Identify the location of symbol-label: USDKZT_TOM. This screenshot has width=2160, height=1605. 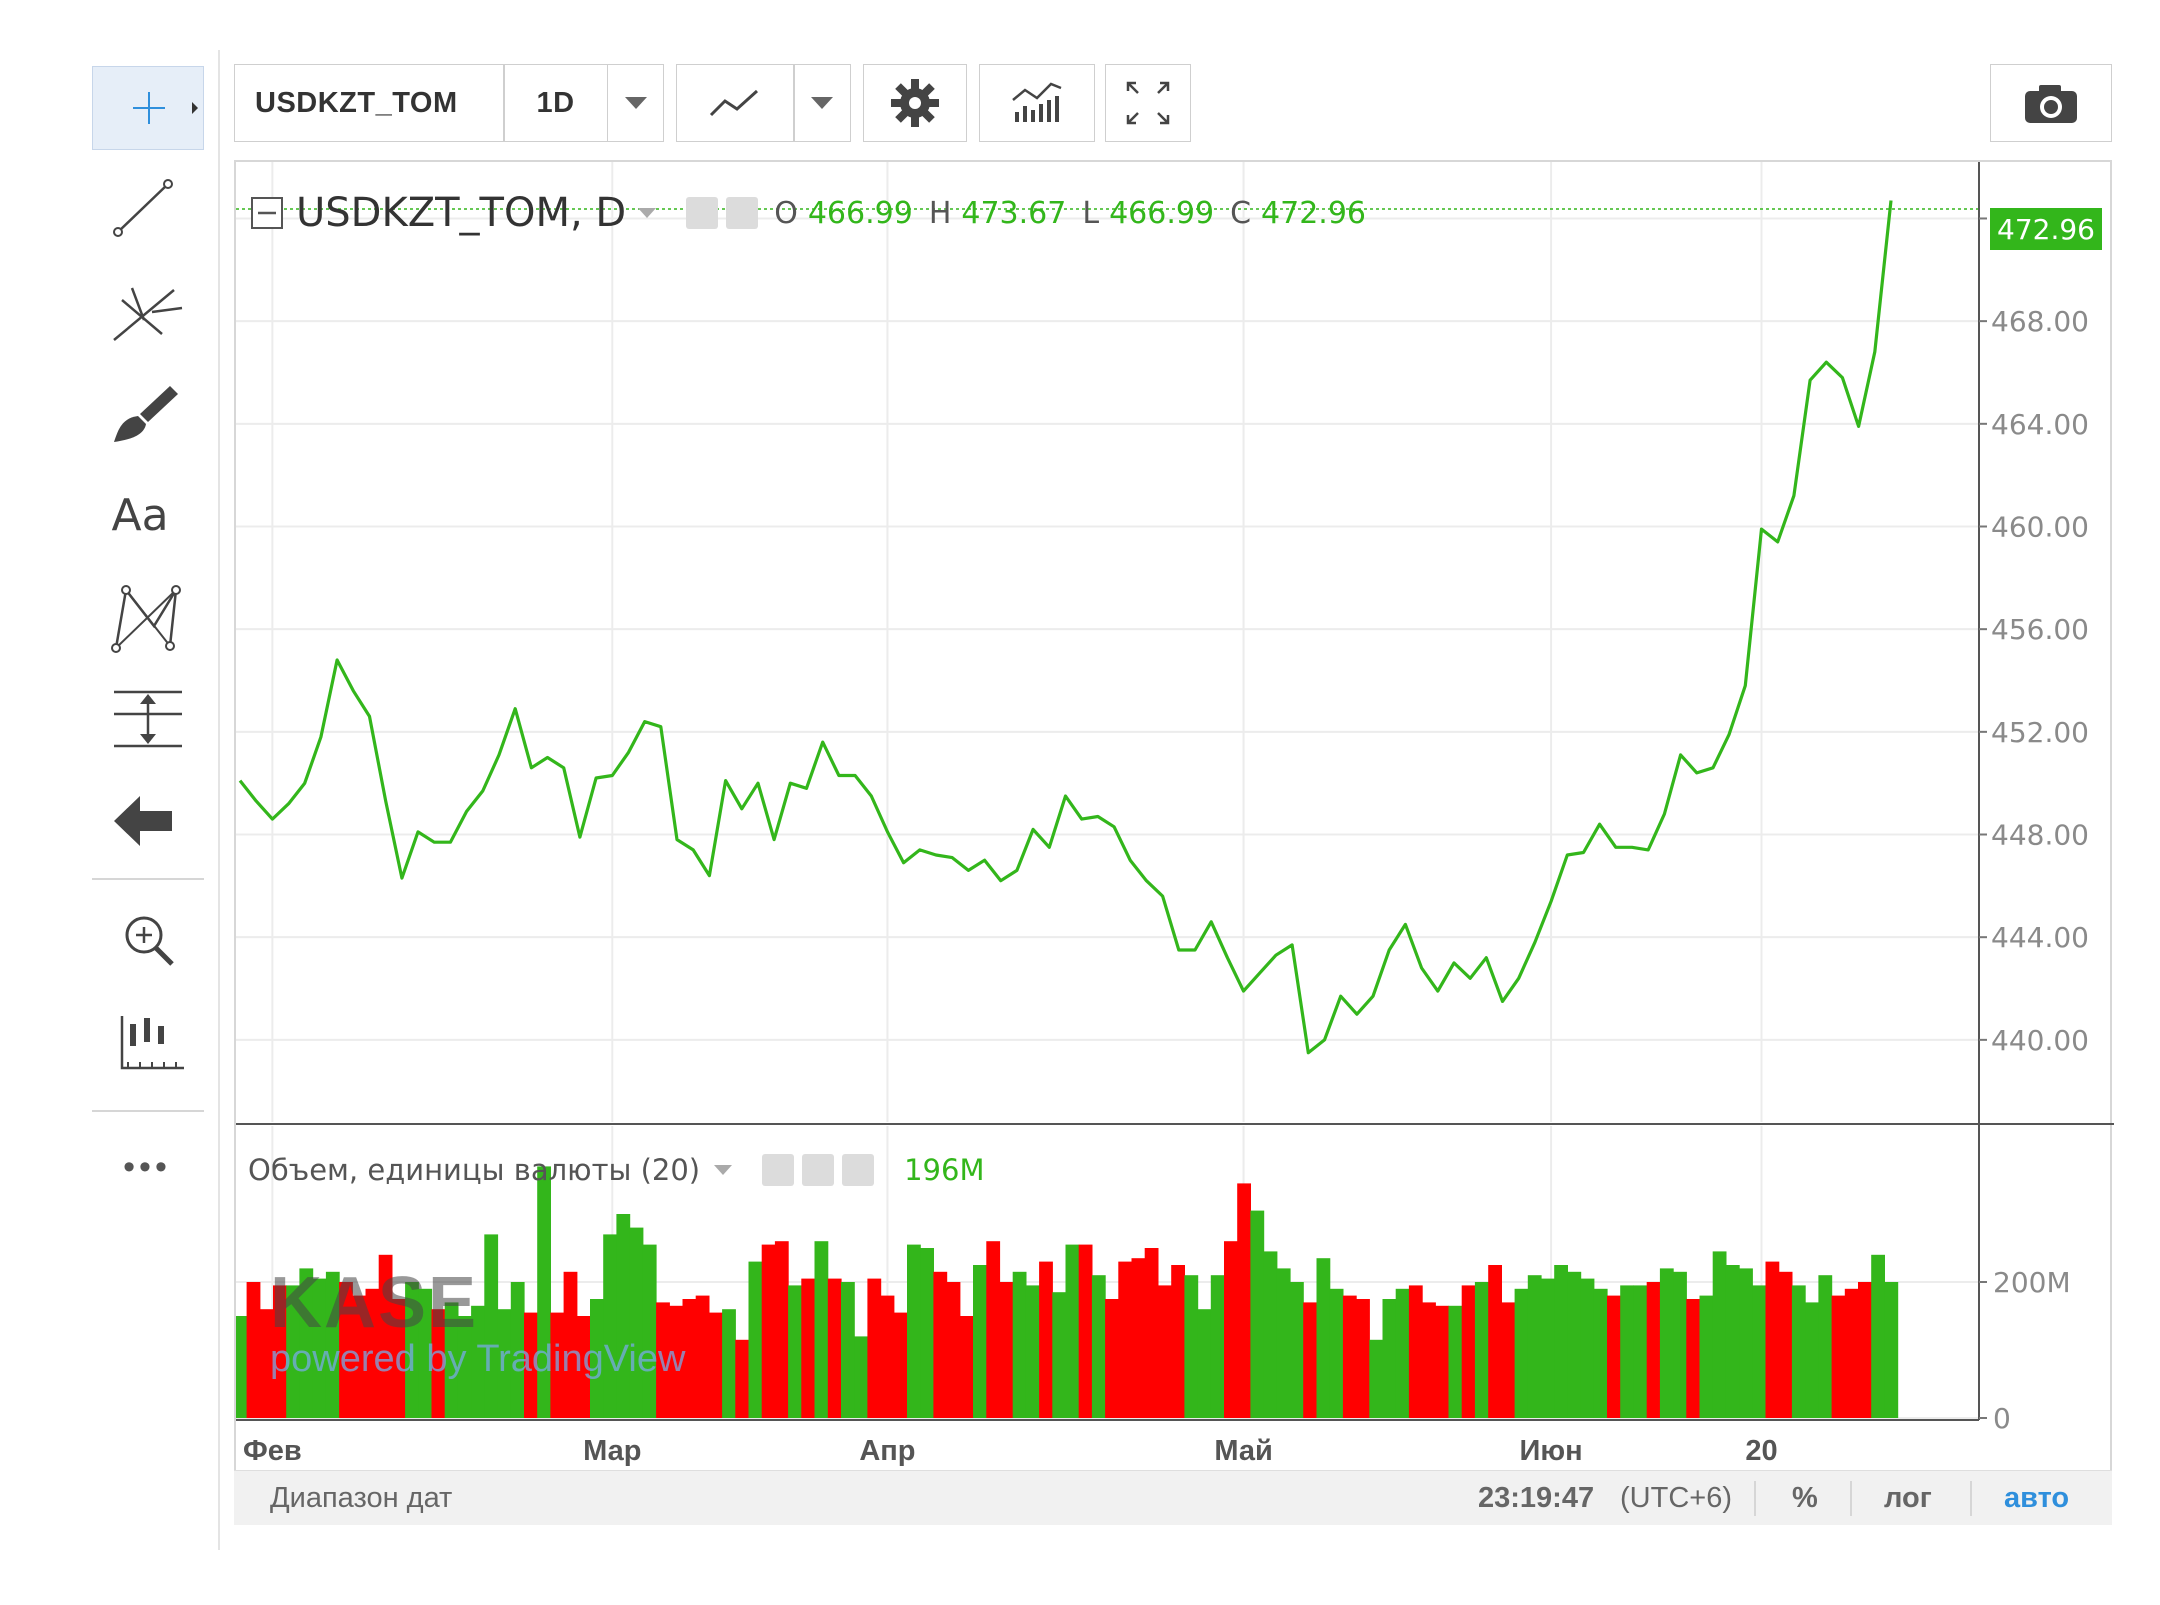
(356, 102).